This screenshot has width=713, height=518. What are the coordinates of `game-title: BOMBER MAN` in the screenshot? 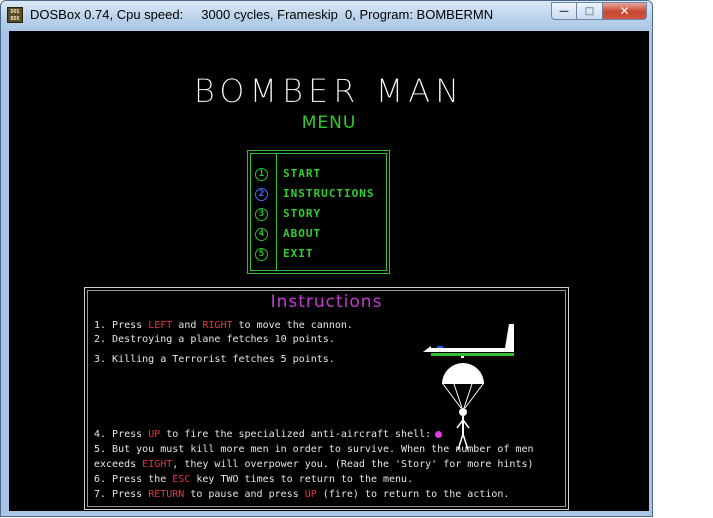 It's located at (329, 91).